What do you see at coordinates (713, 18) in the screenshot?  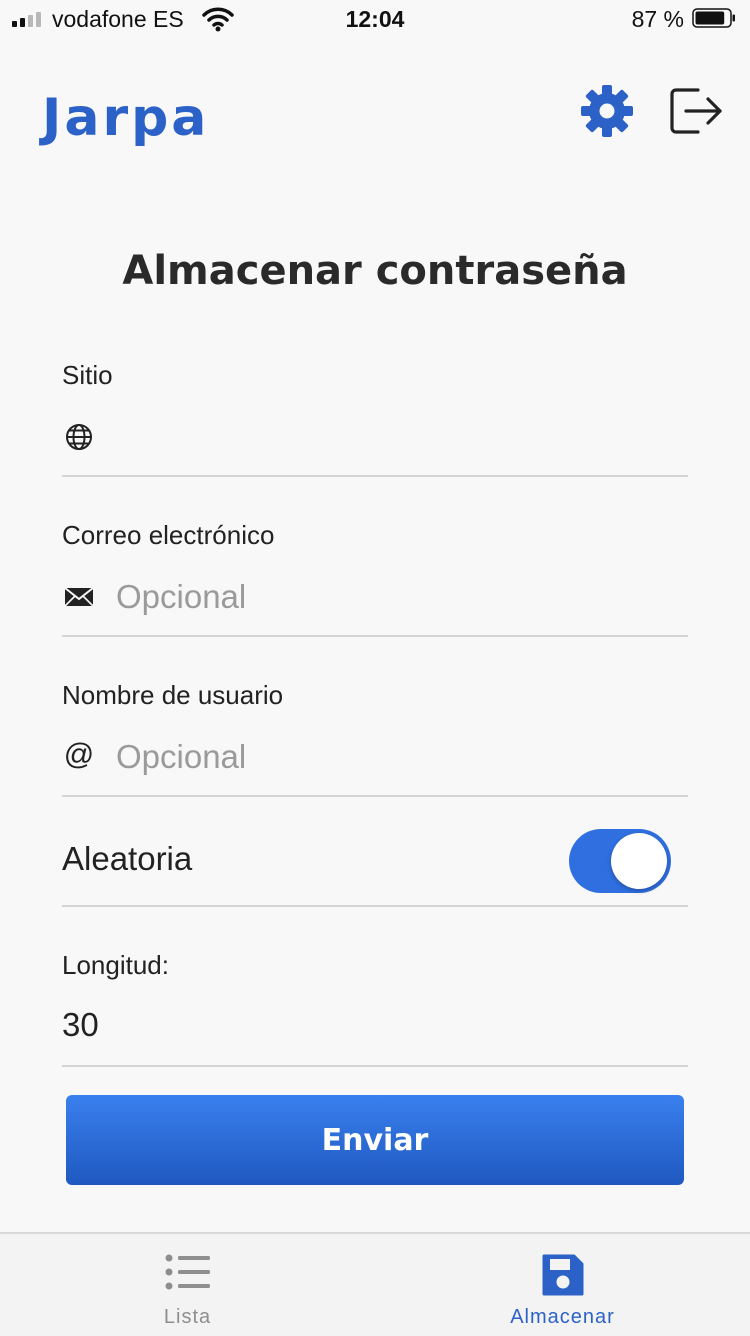 I see `battery-icon` at bounding box center [713, 18].